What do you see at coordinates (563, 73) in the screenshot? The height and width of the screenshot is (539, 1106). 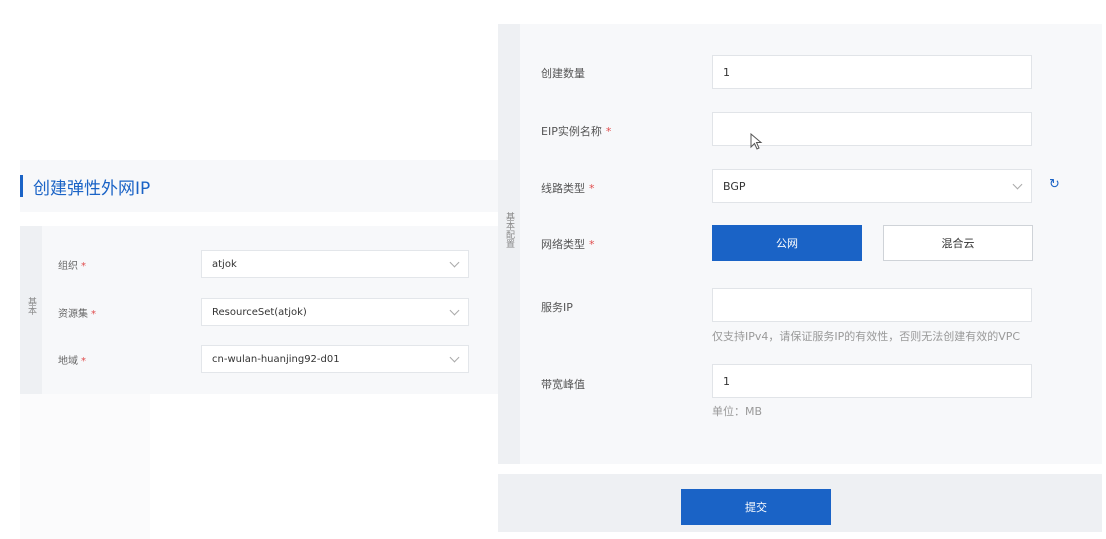 I see `count-label: 创建数量` at bounding box center [563, 73].